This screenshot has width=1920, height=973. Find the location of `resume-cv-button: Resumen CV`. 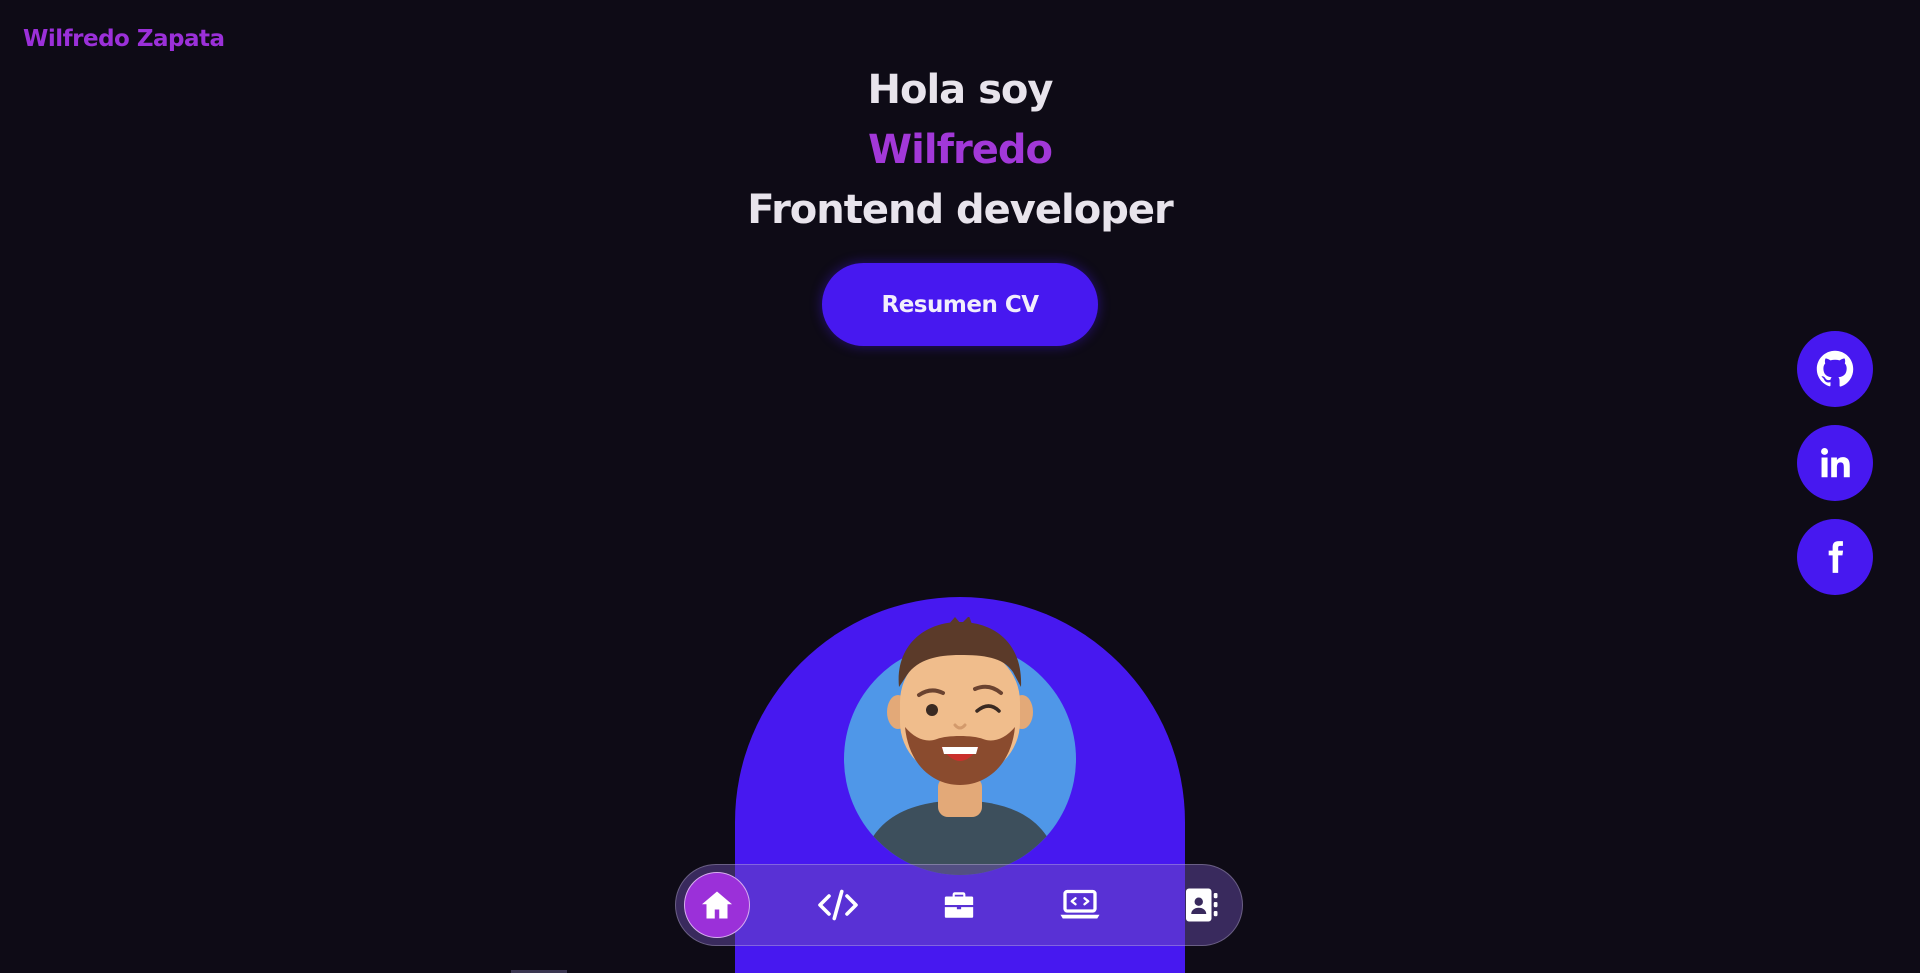

resume-cv-button: Resumen CV is located at coordinates (960, 304).